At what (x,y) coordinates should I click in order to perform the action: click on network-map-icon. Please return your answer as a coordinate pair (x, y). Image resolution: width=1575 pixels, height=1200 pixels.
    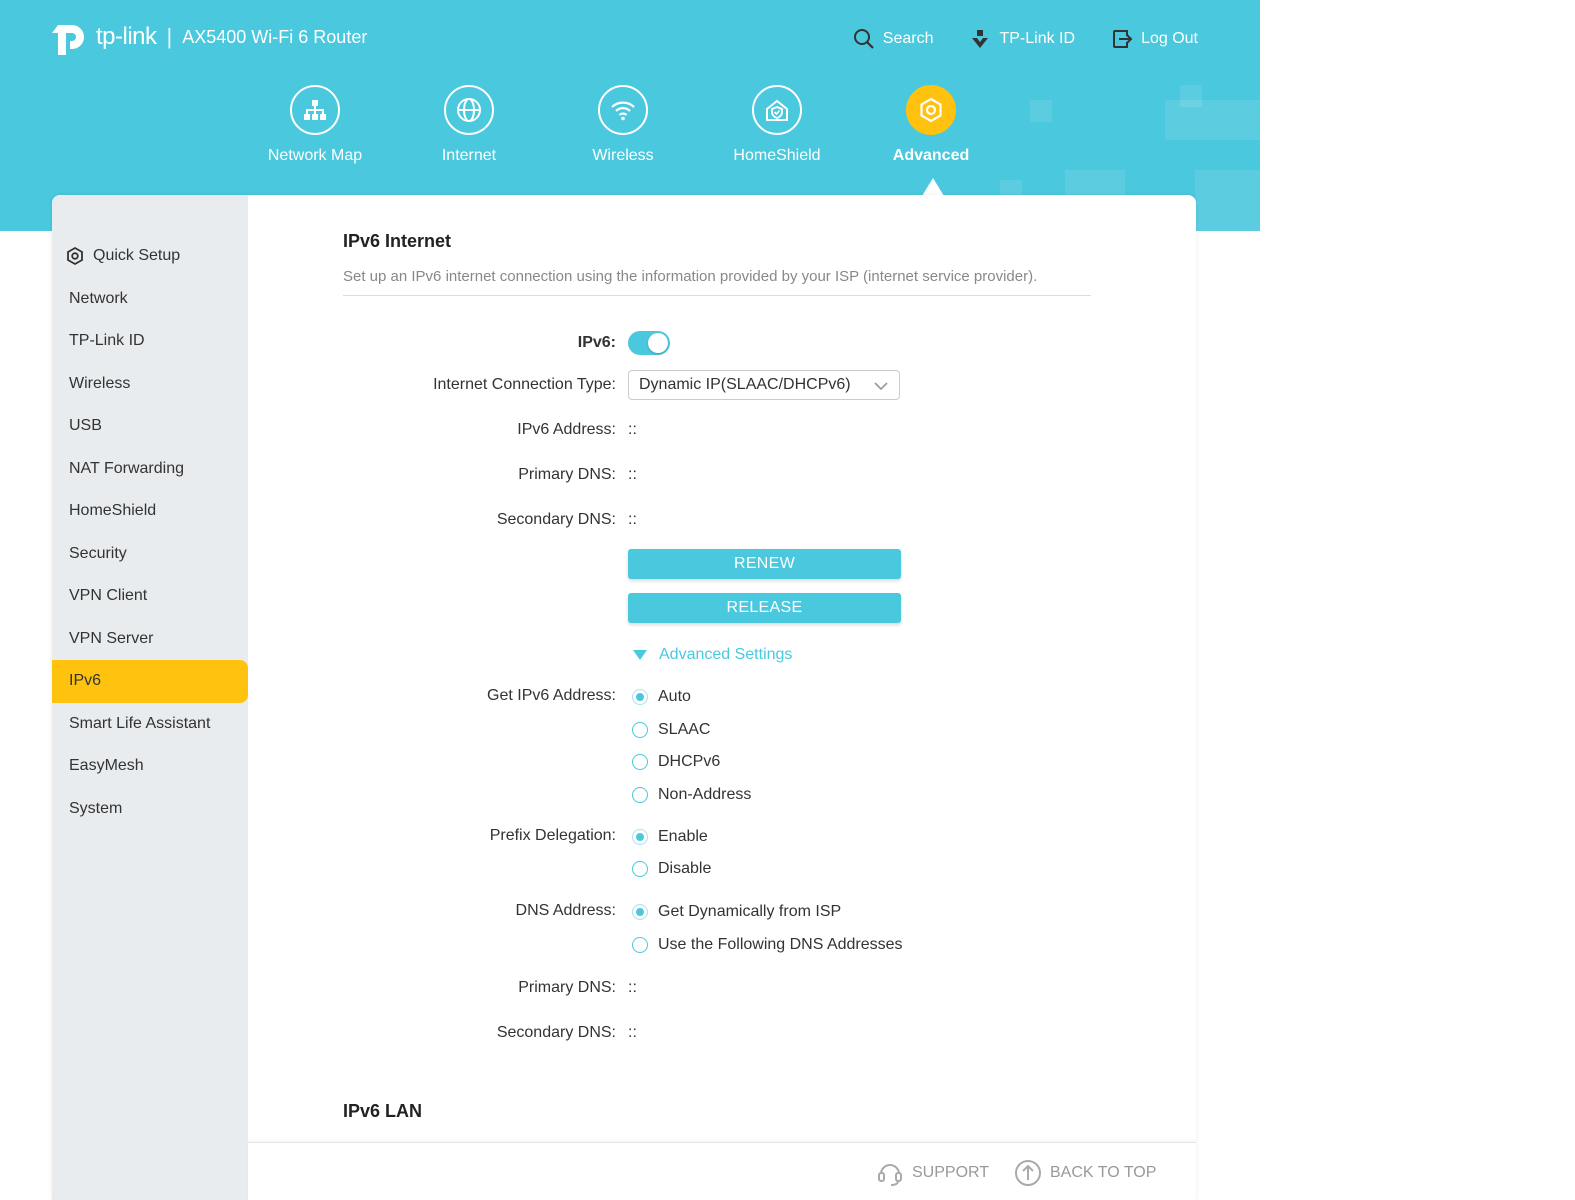
    Looking at the image, I should click on (315, 110).